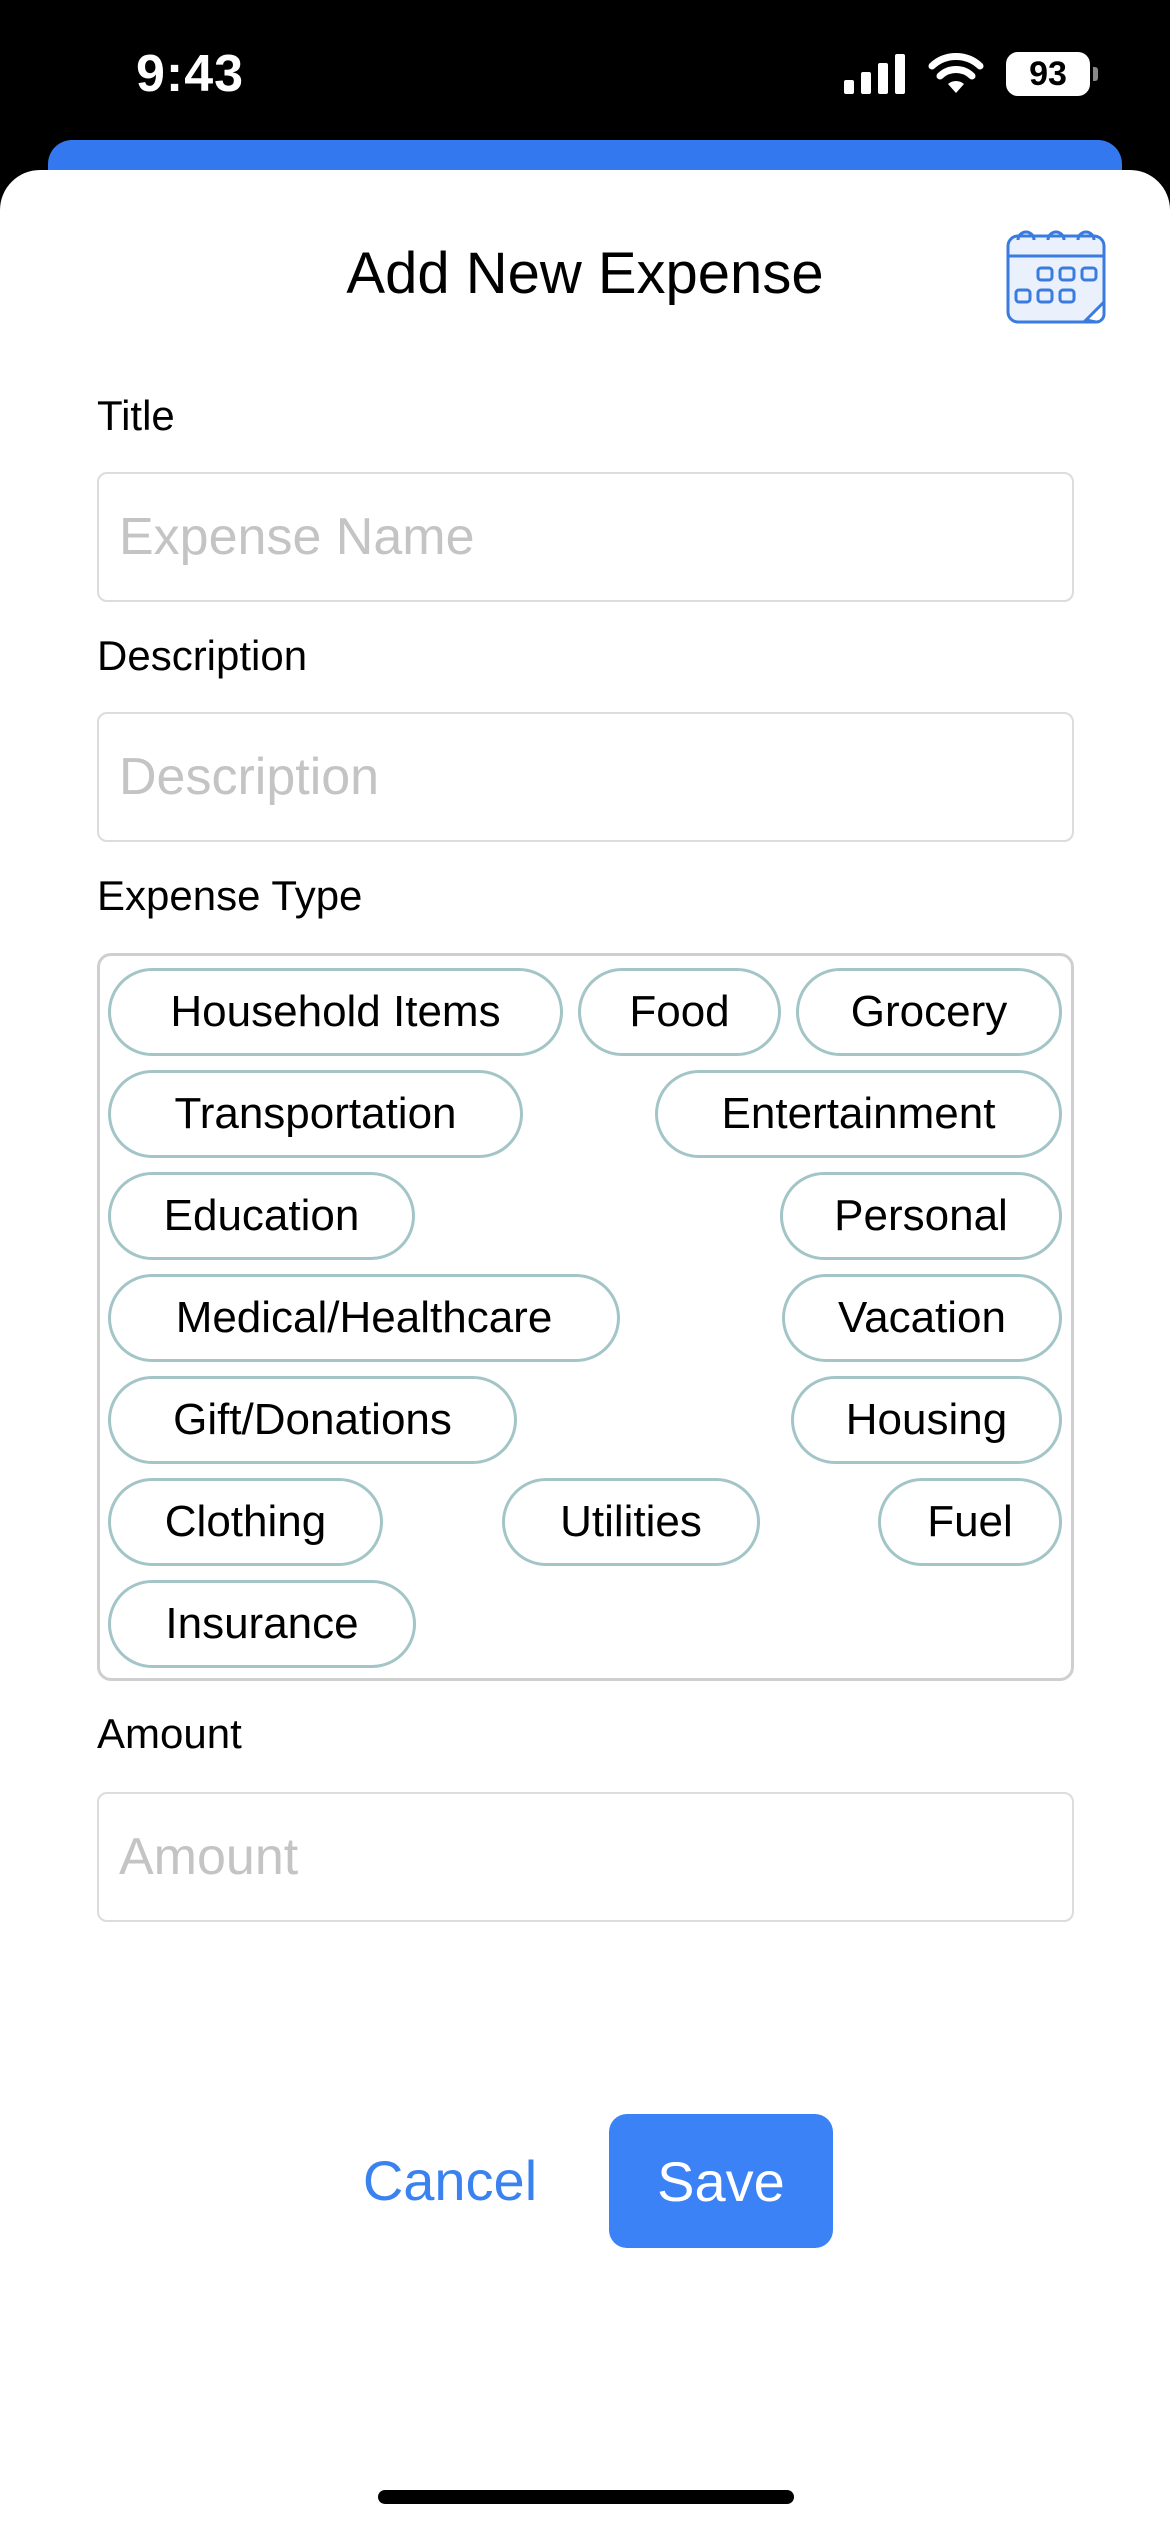 The height and width of the screenshot is (2532, 1170). Describe the element at coordinates (450, 2180) in the screenshot. I see `cancel-button: Cancel` at that location.